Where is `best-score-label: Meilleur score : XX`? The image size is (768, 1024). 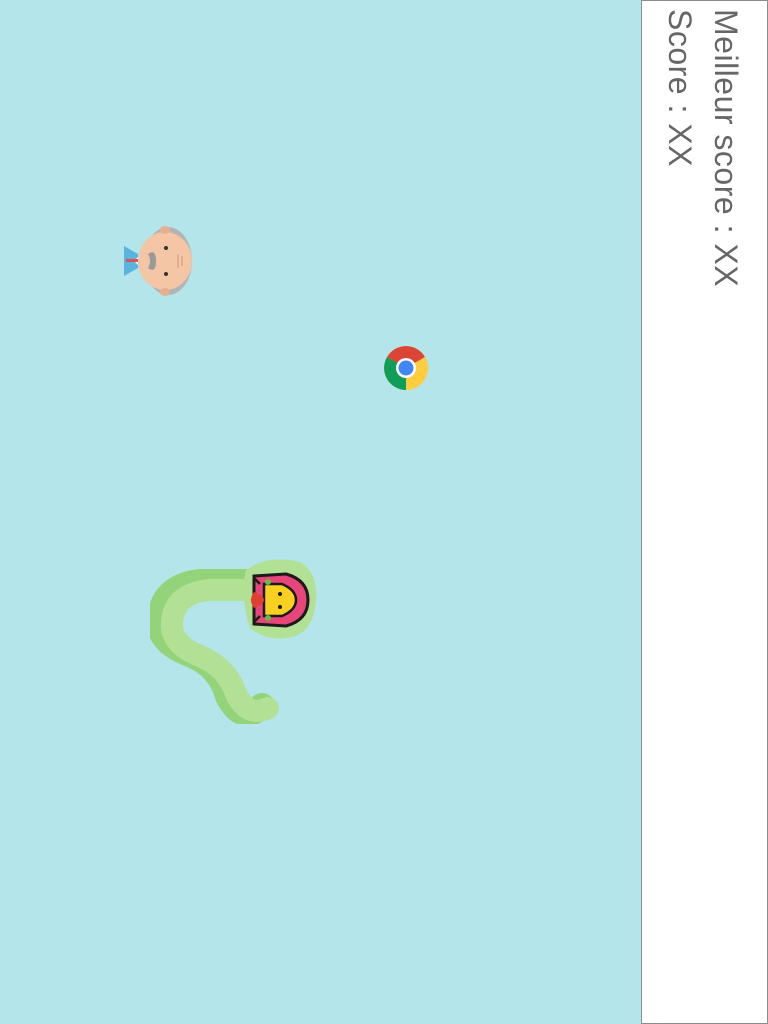
best-score-label: Meilleur score : XX is located at coordinates (726, 148).